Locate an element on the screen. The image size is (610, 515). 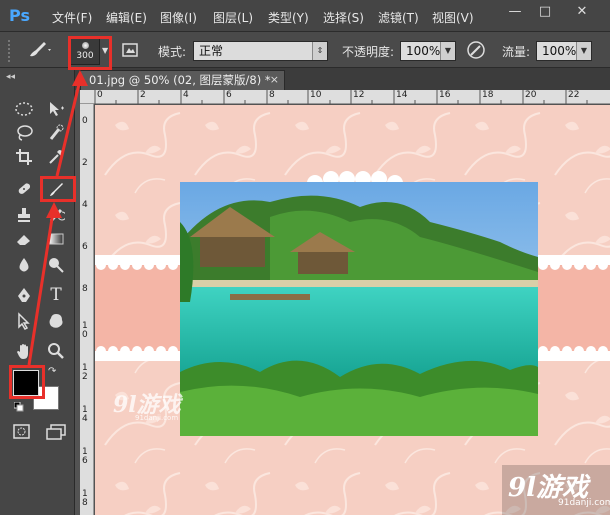
ruler-v-label: 2 is located at coordinates (85, 163).